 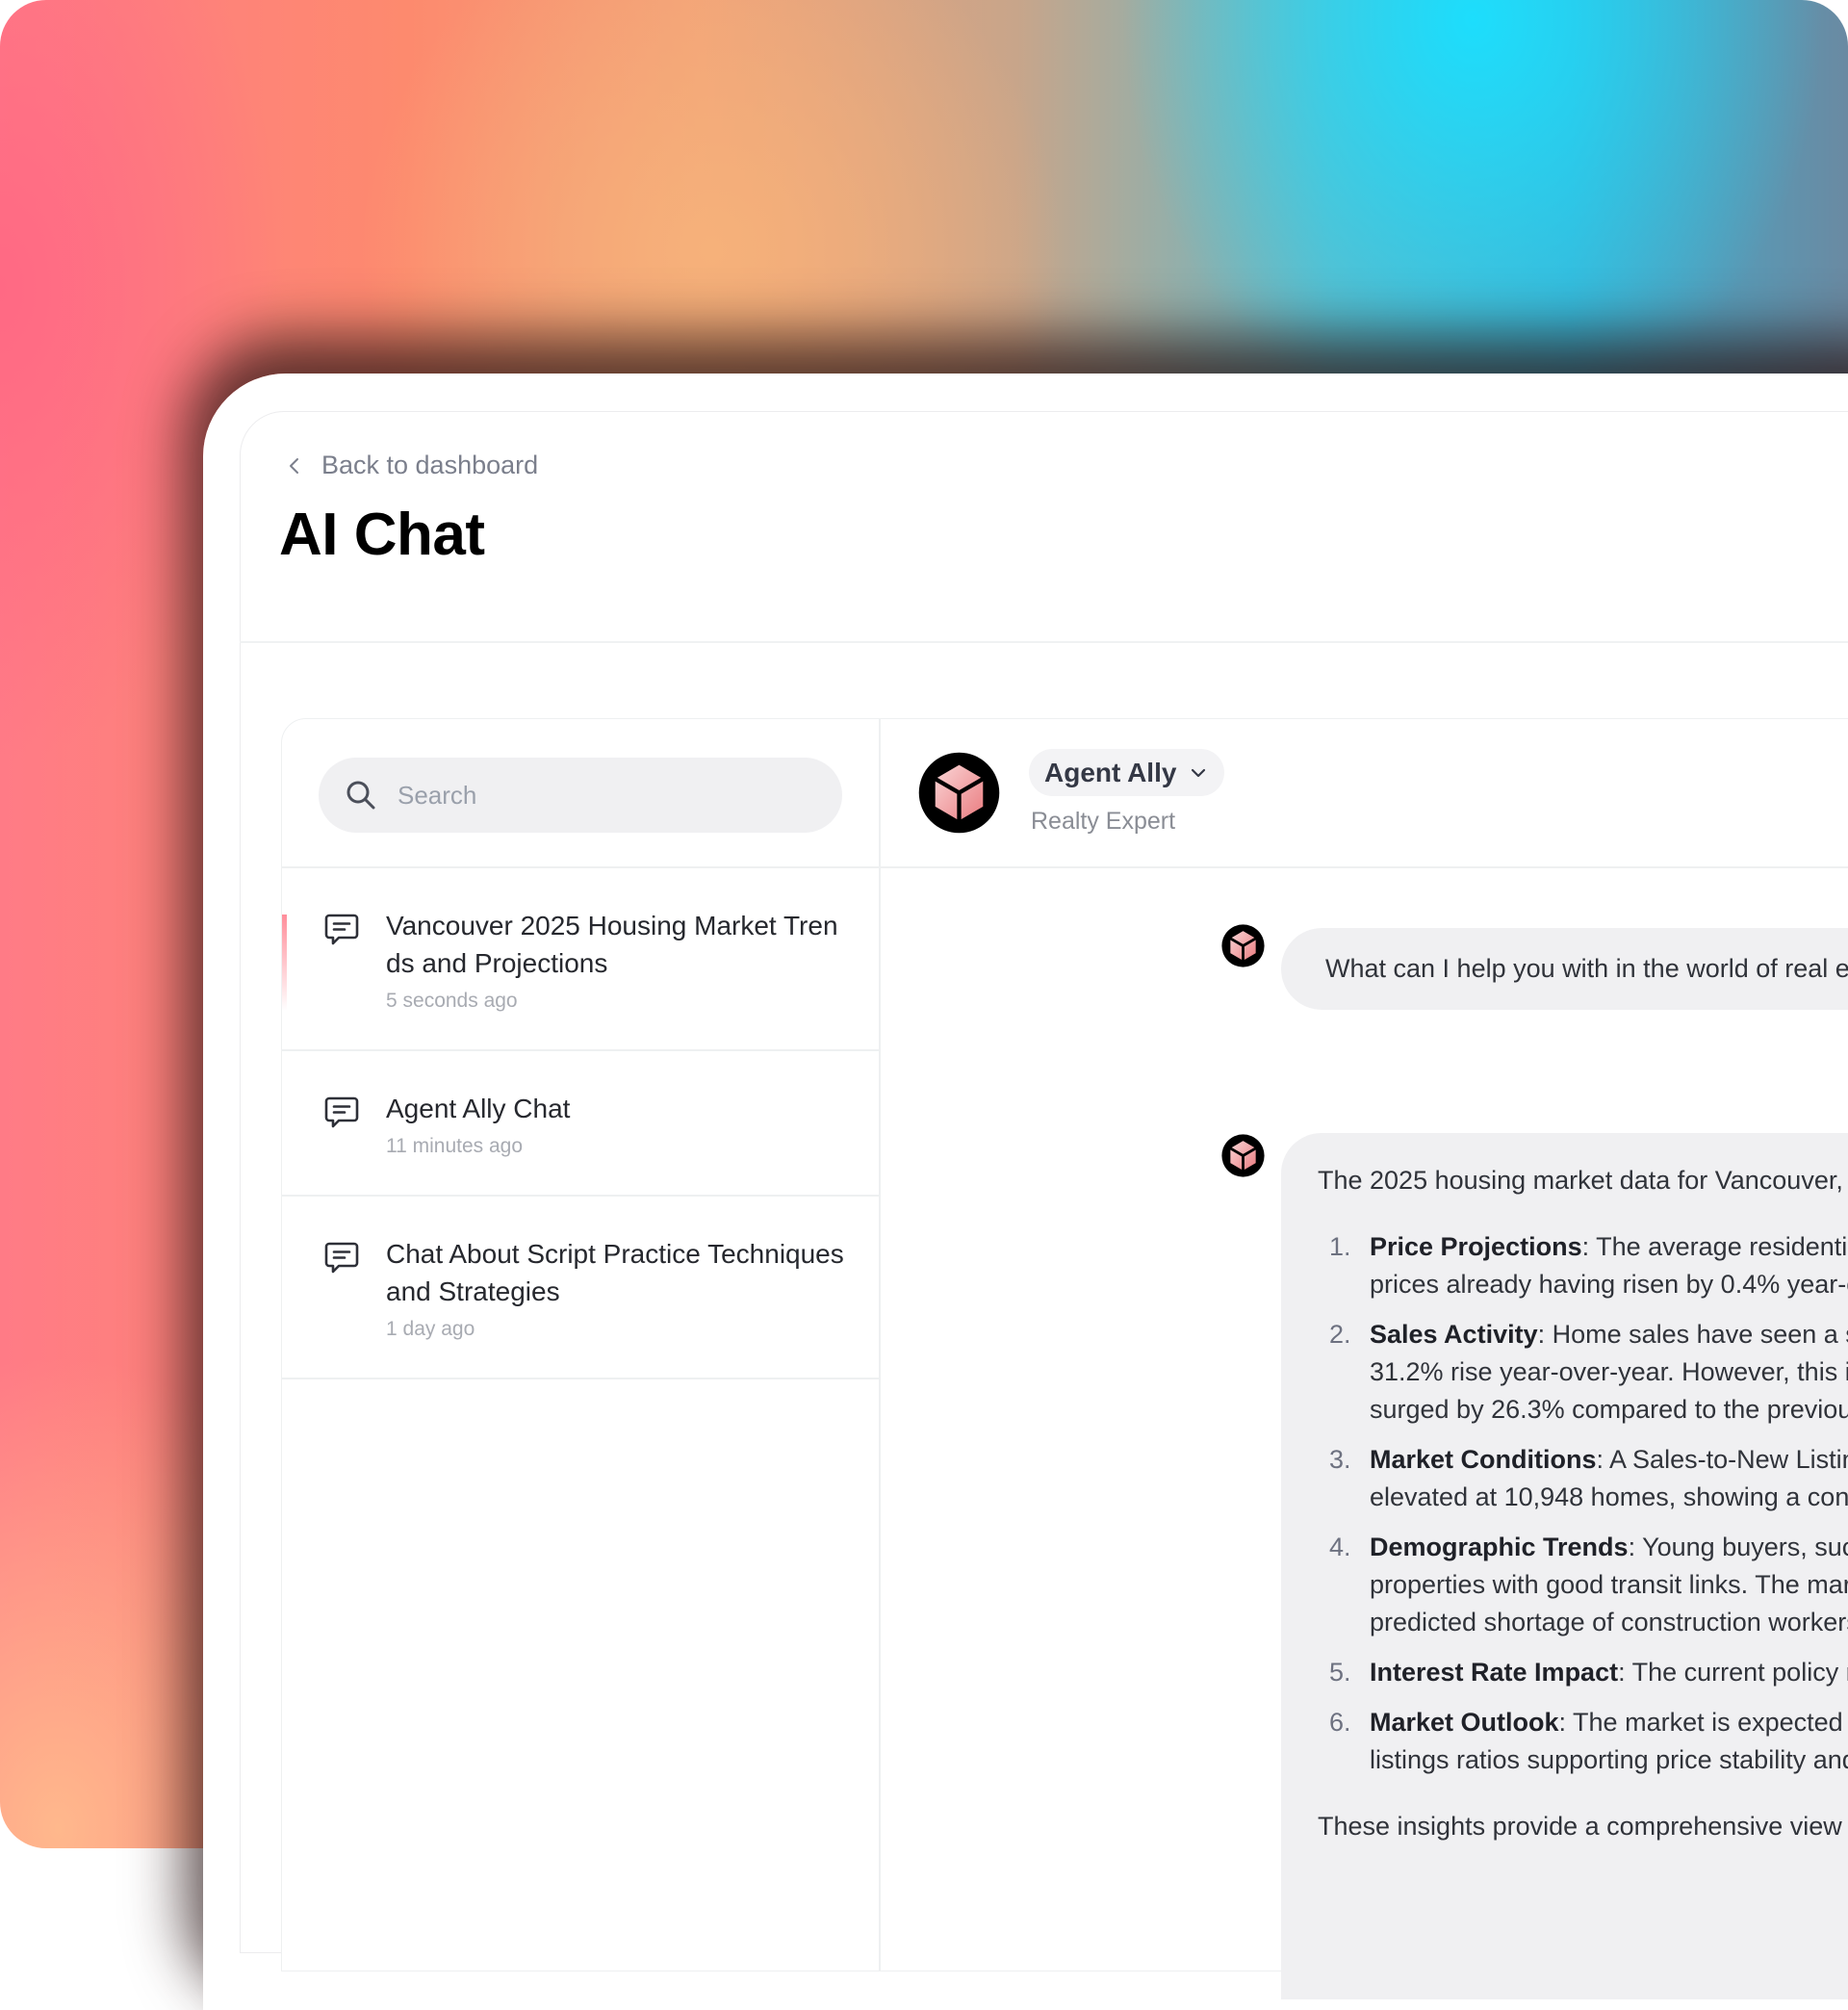 I want to click on item-number: 1., so click(x=1340, y=1246).